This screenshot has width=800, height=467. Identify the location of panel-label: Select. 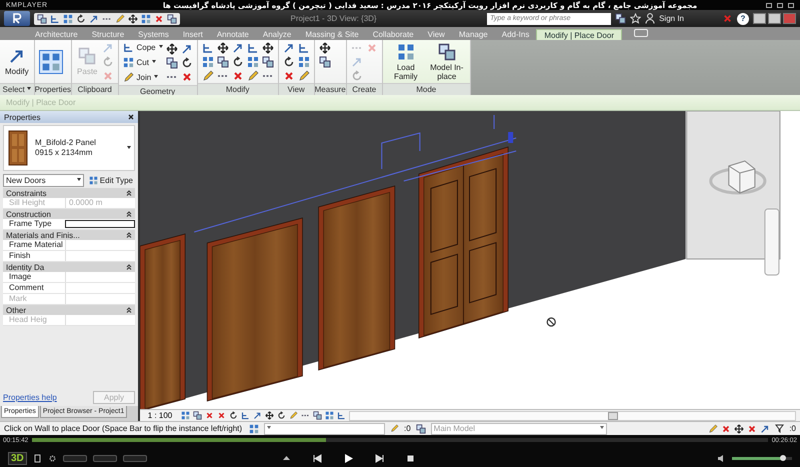
(17, 89).